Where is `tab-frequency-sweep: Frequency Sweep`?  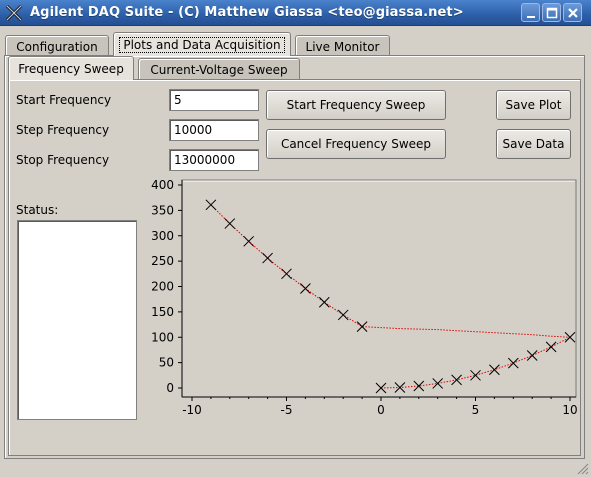 tab-frequency-sweep: Frequency Sweep is located at coordinates (71, 68).